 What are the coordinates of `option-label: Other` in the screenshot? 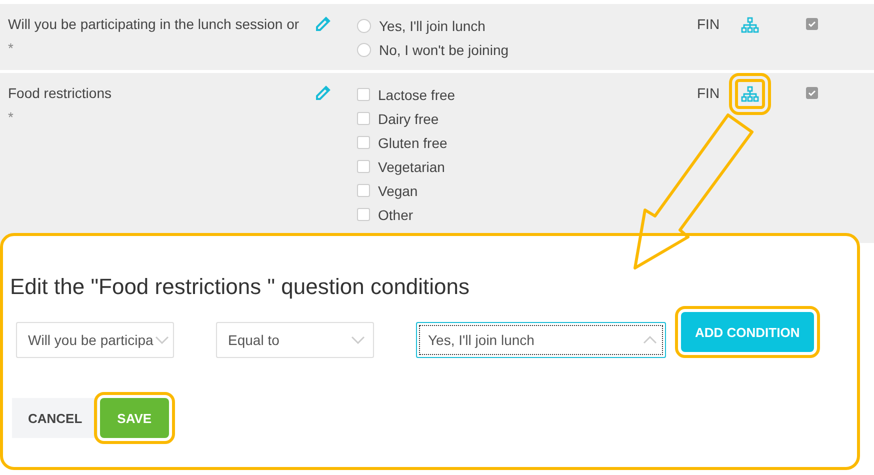 It's located at (396, 214).